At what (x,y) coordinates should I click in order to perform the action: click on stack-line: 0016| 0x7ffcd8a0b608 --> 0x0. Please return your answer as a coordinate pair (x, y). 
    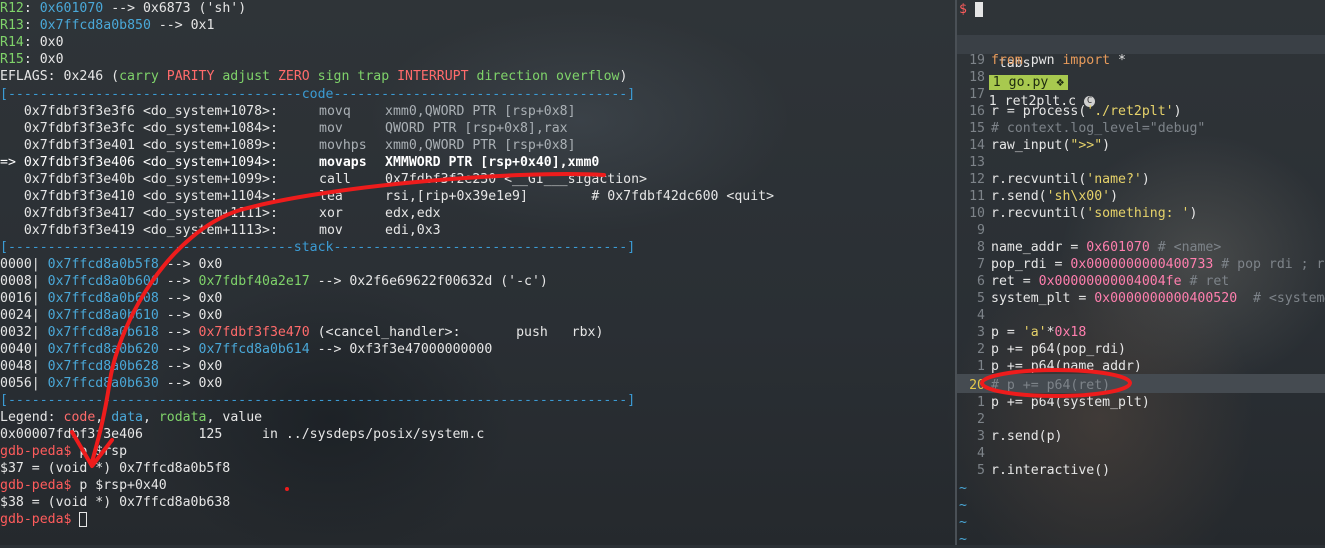
    Looking at the image, I should click on (111, 298).